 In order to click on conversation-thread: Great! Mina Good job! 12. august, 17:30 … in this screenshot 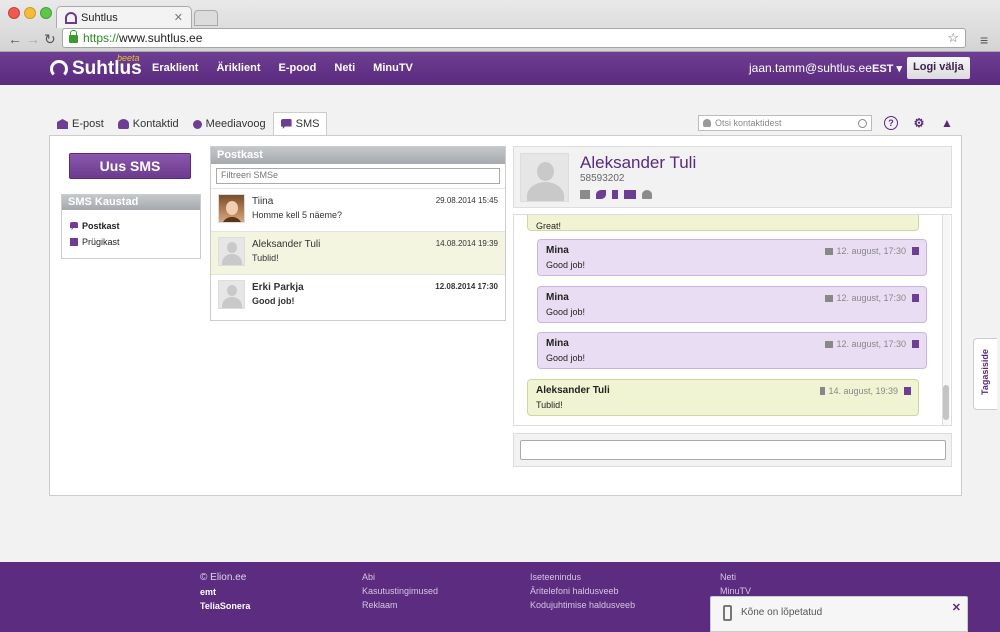, I will do `click(732, 320)`.